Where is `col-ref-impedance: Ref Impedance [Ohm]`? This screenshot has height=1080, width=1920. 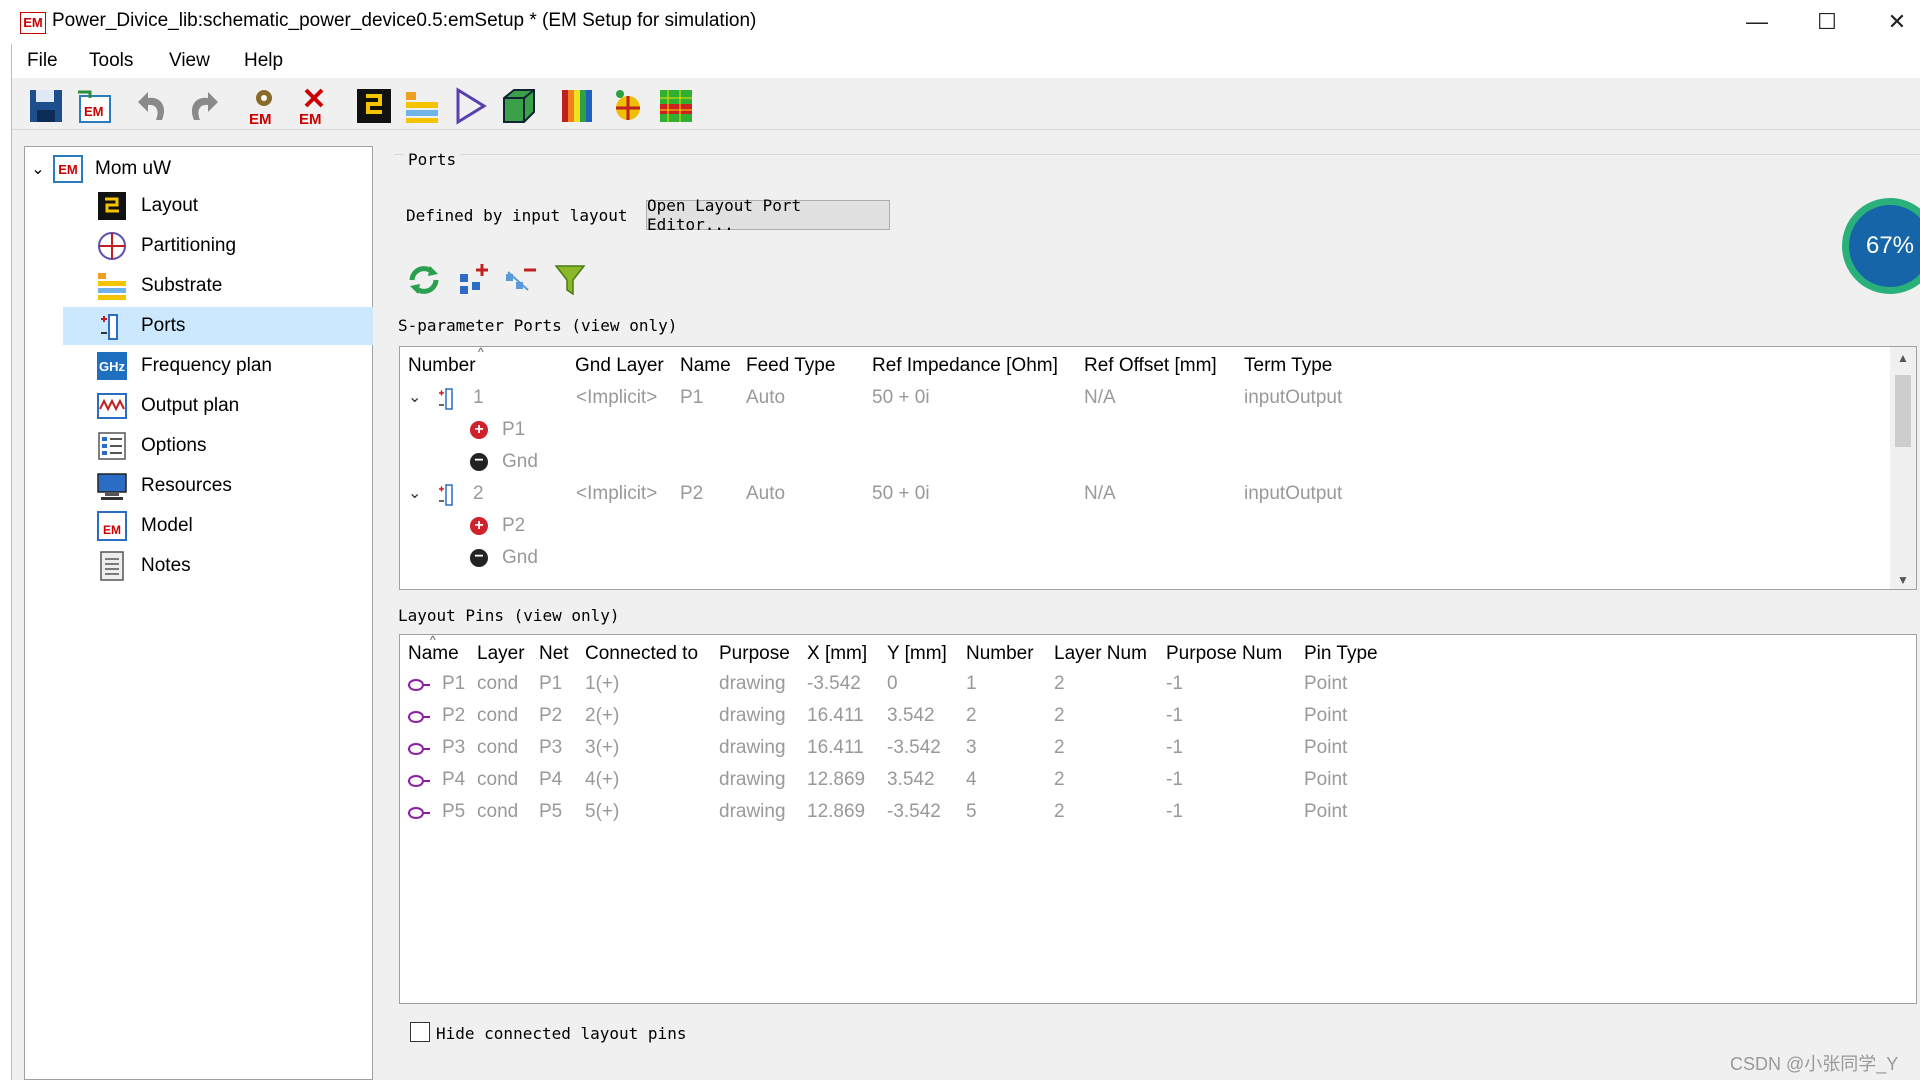
col-ref-impedance: Ref Impedance [Ohm] is located at coordinates (965, 366).